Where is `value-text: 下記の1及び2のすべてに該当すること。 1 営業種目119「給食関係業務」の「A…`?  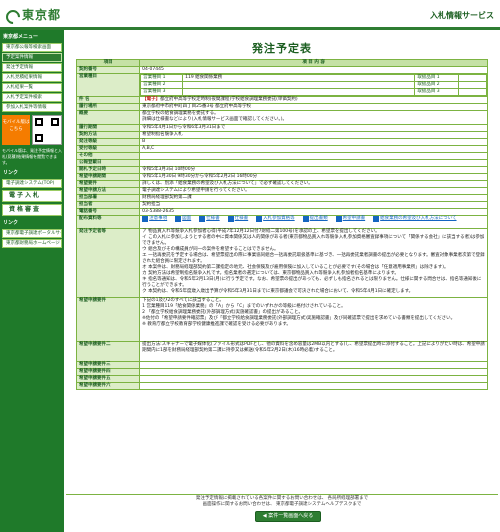 value-text: 下記の1及び2のすべてに該当すること。 1 営業種目119「給食関係業務」の「A… is located at coordinates (299, 312).